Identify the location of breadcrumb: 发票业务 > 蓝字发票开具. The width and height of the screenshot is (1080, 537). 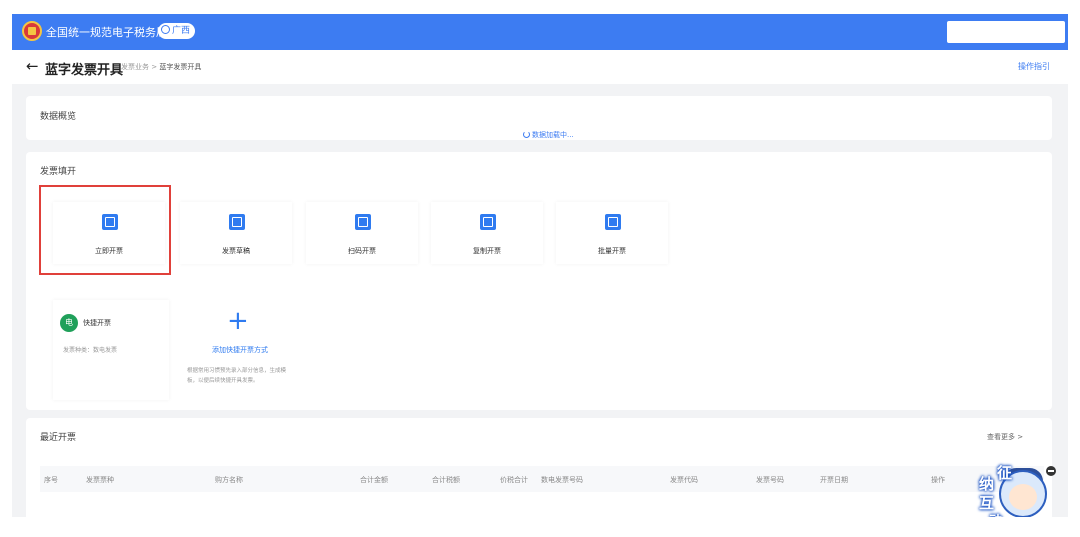
(161, 67).